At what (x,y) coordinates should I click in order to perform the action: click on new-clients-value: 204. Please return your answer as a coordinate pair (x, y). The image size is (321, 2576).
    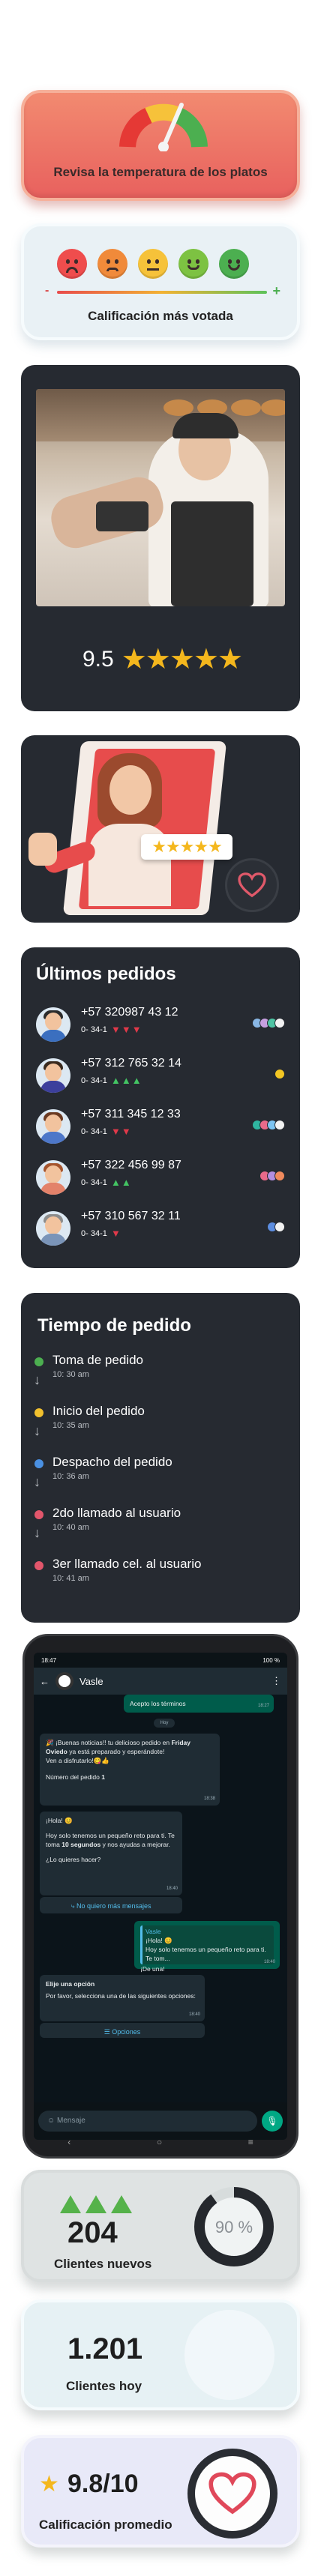
    Looking at the image, I should click on (93, 2233).